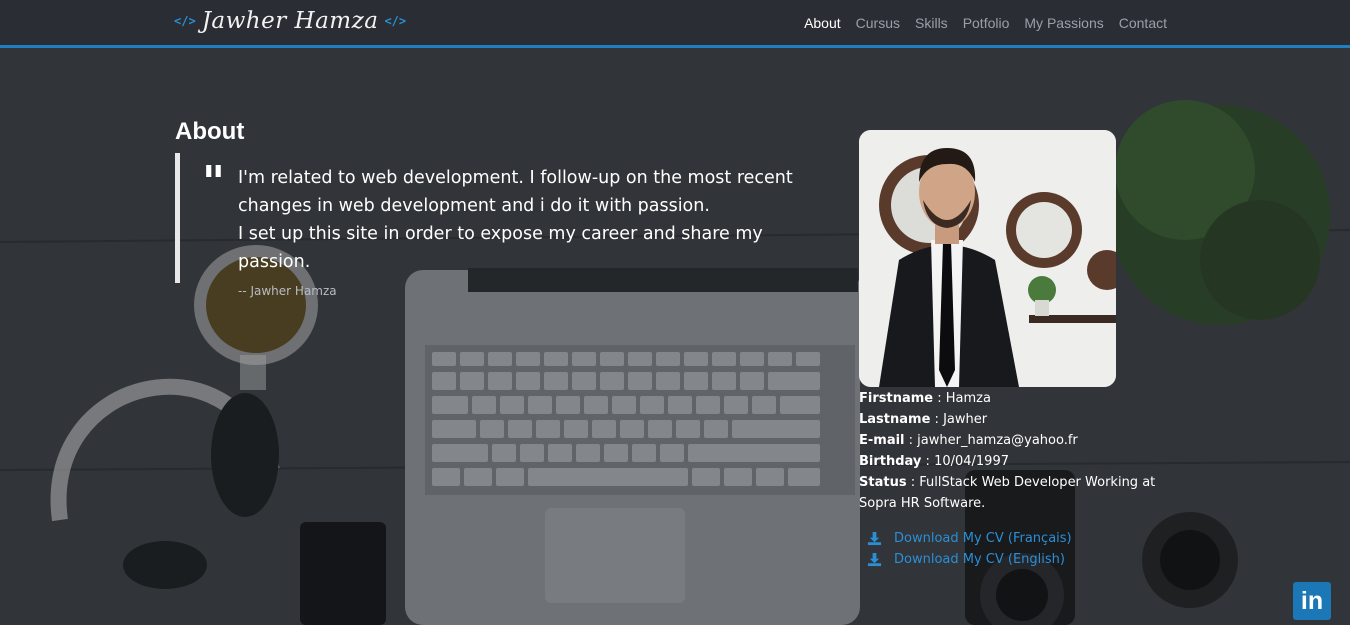  I want to click on nav-item-portfolio: Potfolio, so click(986, 23).